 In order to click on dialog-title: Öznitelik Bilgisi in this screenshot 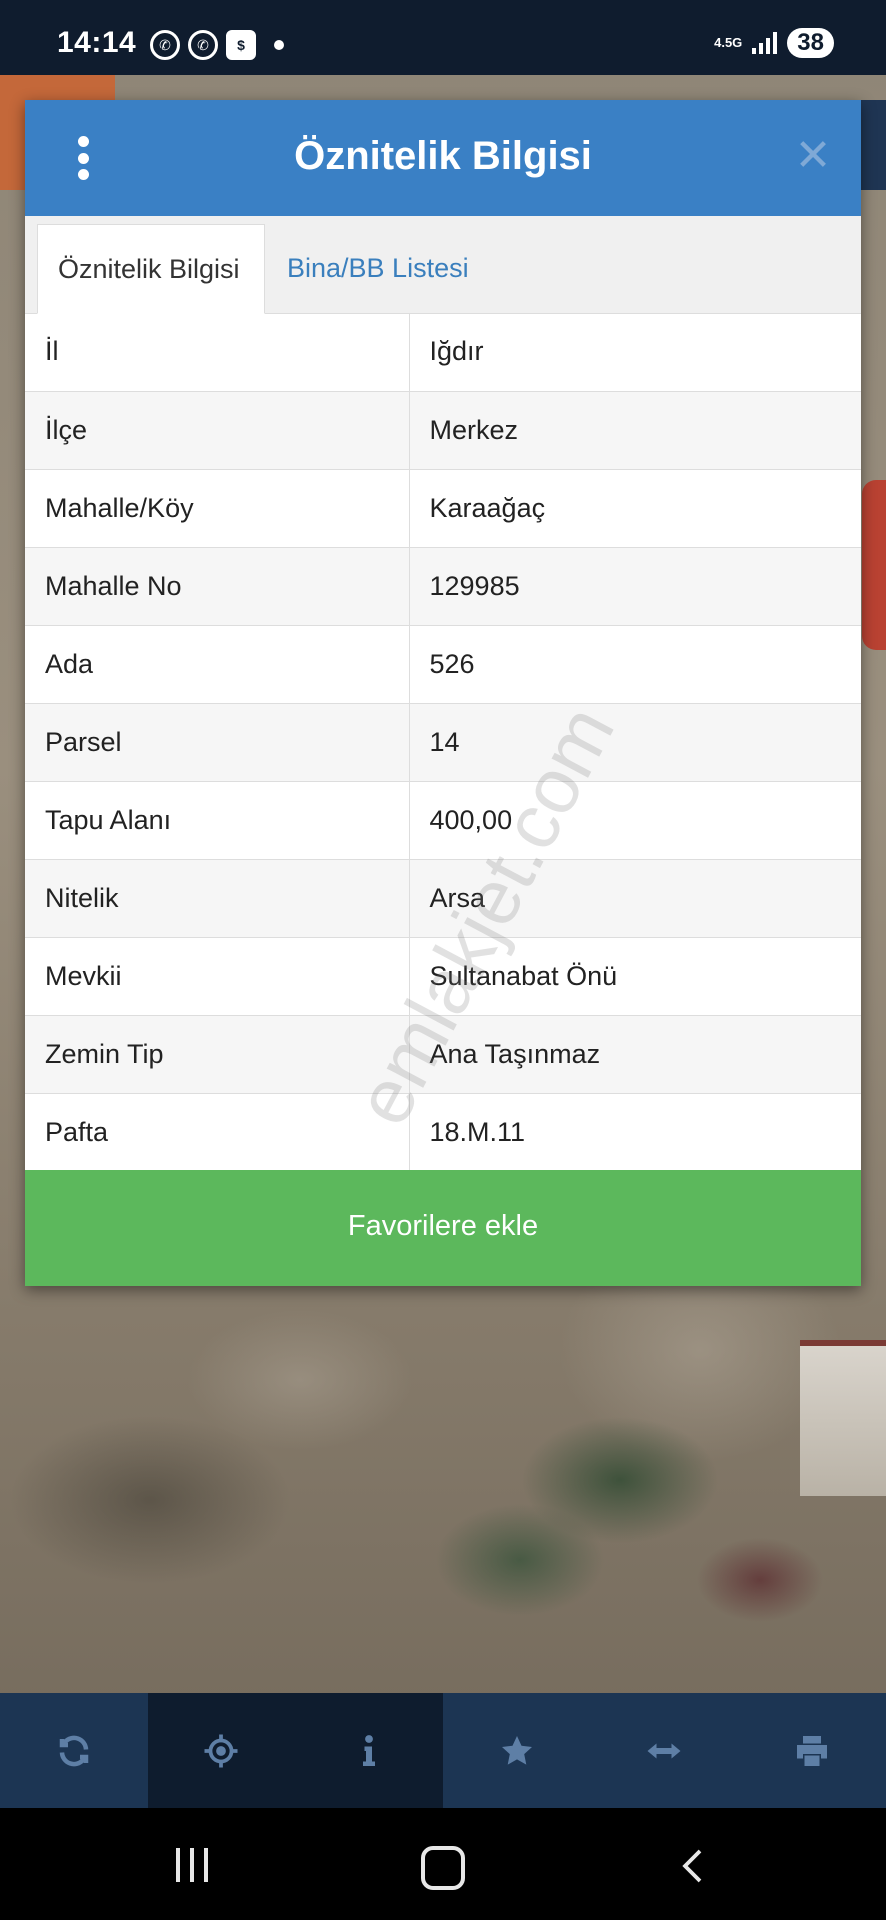, I will do `click(443, 156)`.